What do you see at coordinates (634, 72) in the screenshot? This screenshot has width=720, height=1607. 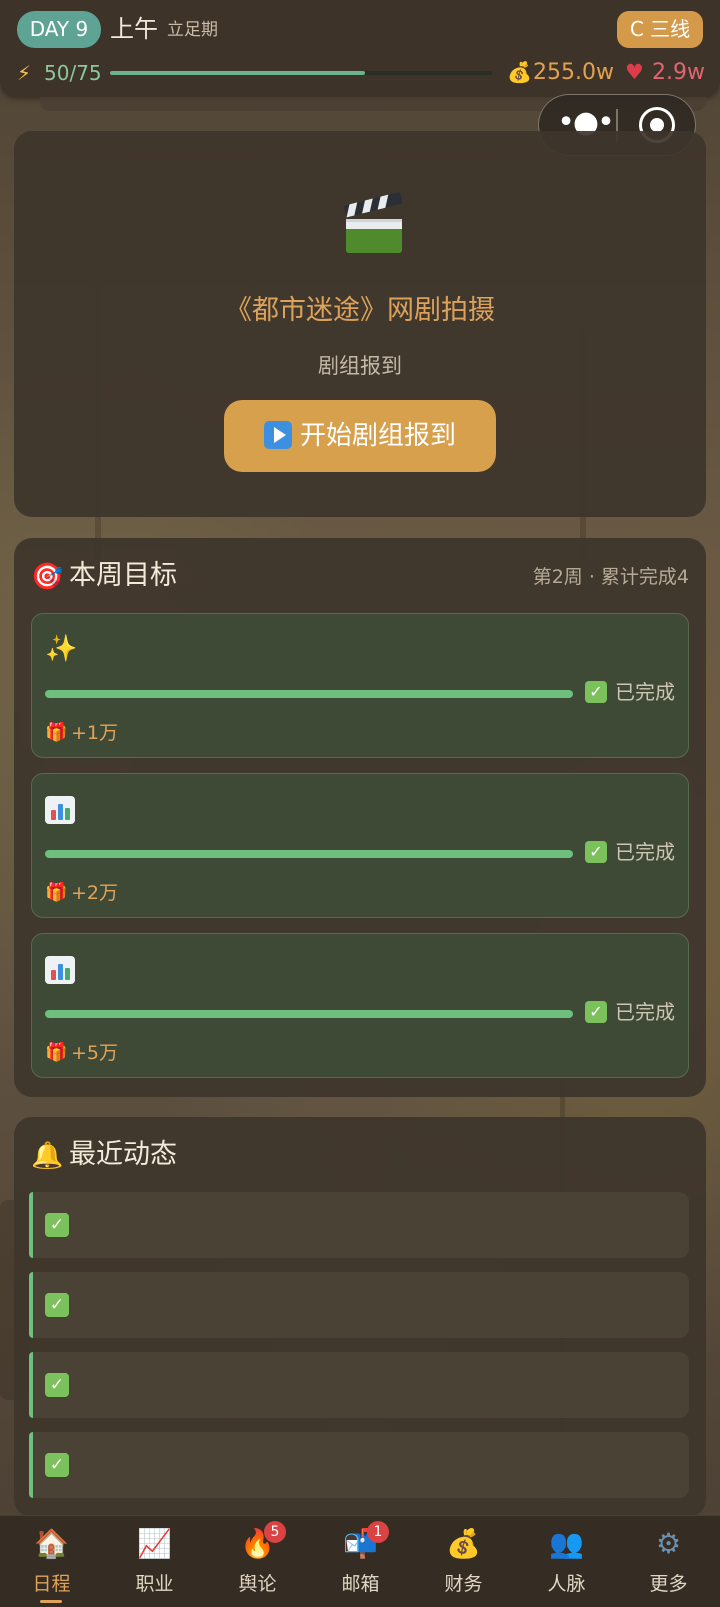 I see `heart-icon: ♥` at bounding box center [634, 72].